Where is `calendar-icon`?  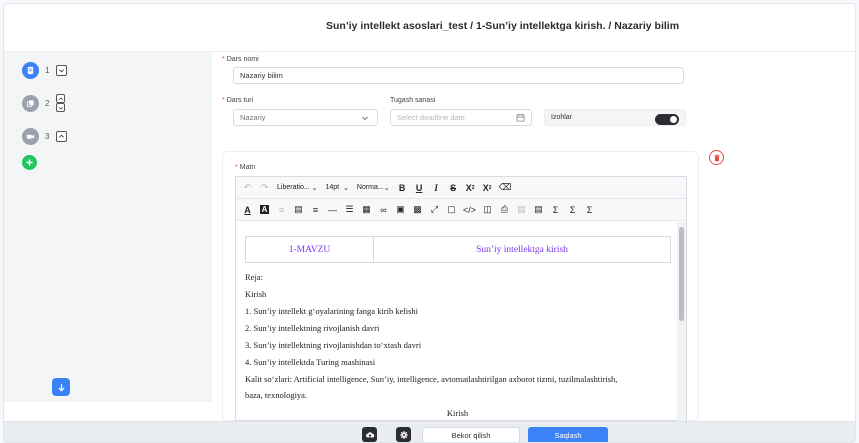
calendar-icon is located at coordinates (520, 117).